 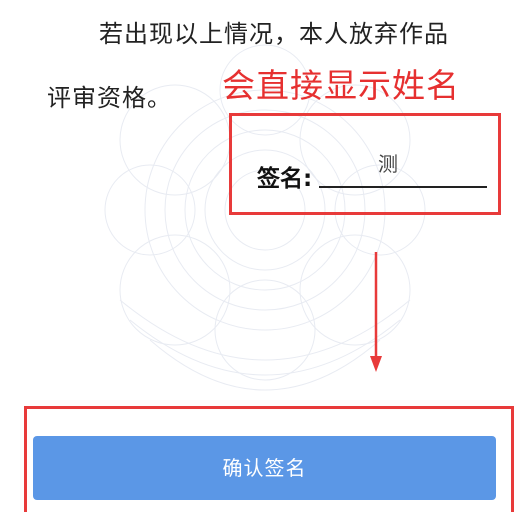 I want to click on signature-line, so click(x=403, y=187).